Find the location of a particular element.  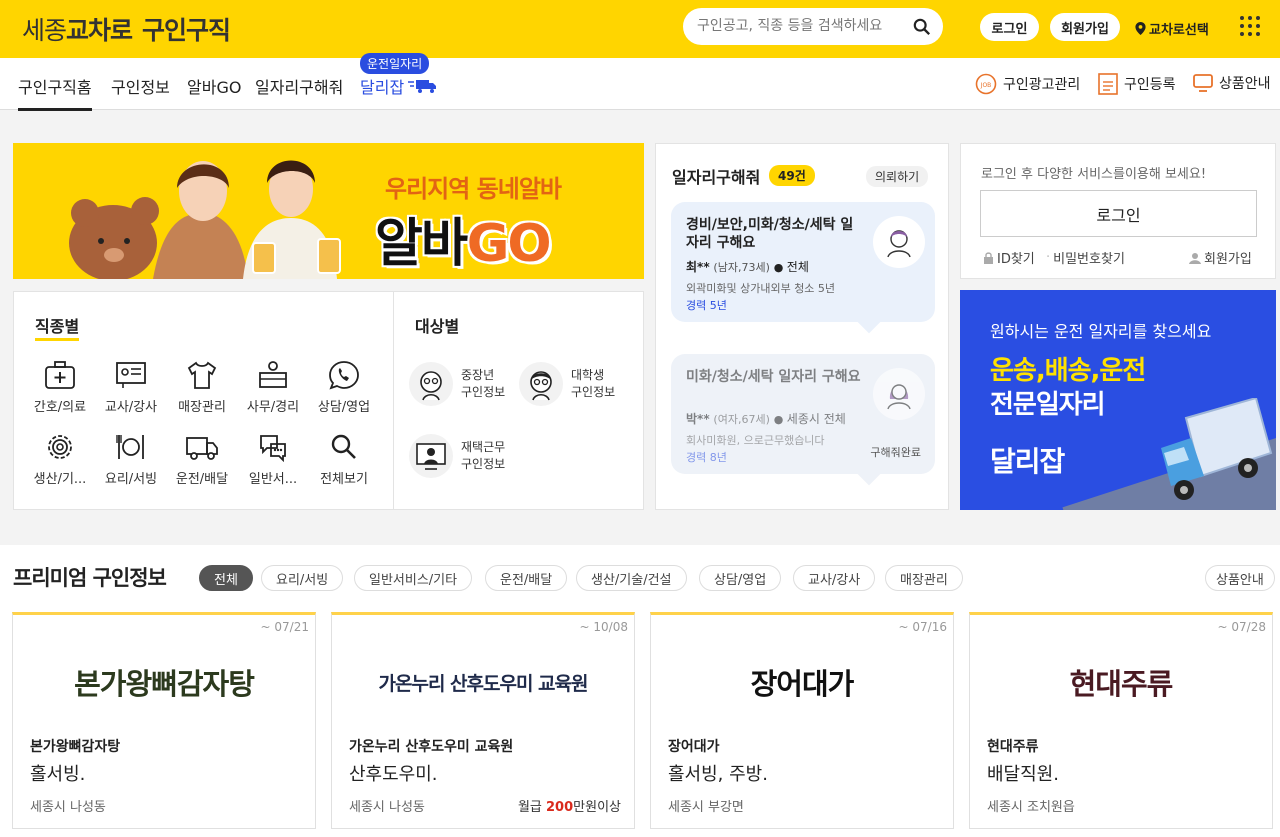

job-position: 홀서빙, 주방. is located at coordinates (718, 774).